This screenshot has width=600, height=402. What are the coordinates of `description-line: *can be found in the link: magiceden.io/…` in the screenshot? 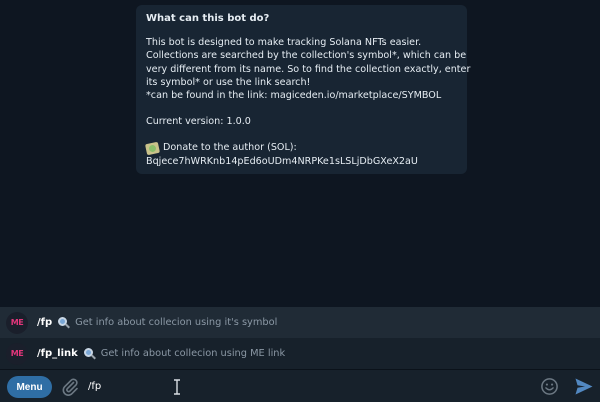 It's located at (294, 96).